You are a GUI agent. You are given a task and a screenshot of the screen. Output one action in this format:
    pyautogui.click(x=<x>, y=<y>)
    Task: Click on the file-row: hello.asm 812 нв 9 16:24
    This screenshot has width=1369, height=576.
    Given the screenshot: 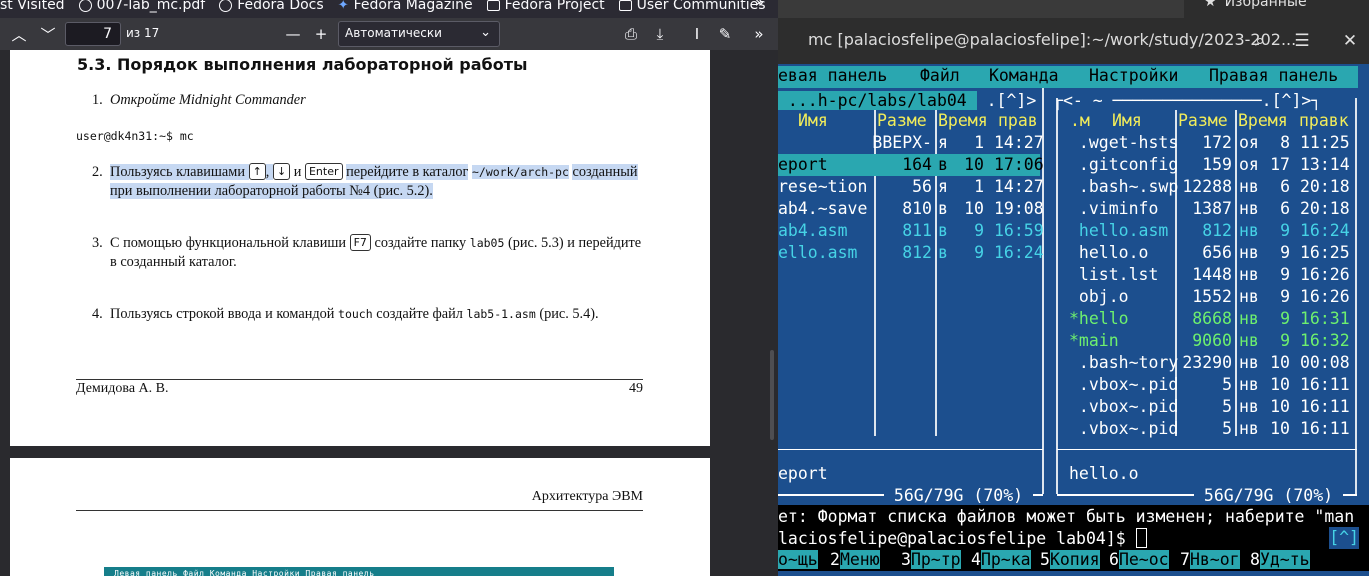 What is the action you would take?
    pyautogui.click(x=1211, y=231)
    